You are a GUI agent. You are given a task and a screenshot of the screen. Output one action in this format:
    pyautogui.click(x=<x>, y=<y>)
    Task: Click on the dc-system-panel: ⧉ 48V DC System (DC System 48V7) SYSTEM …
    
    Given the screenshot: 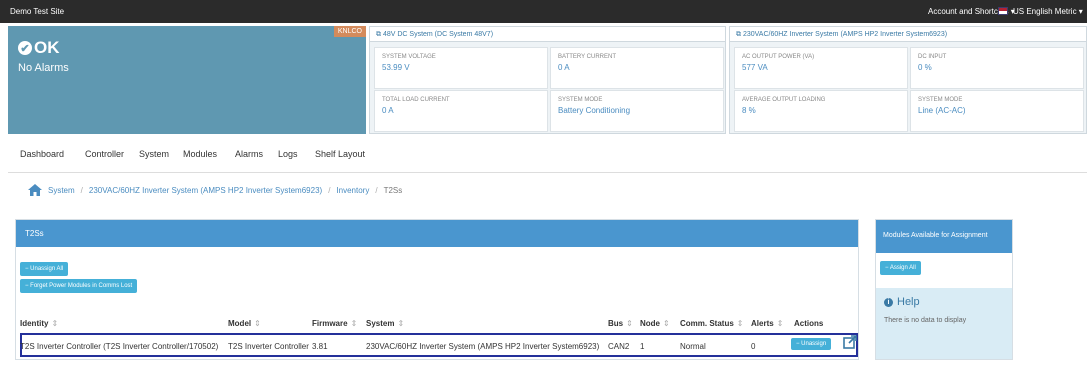 What is the action you would take?
    pyautogui.click(x=547, y=80)
    